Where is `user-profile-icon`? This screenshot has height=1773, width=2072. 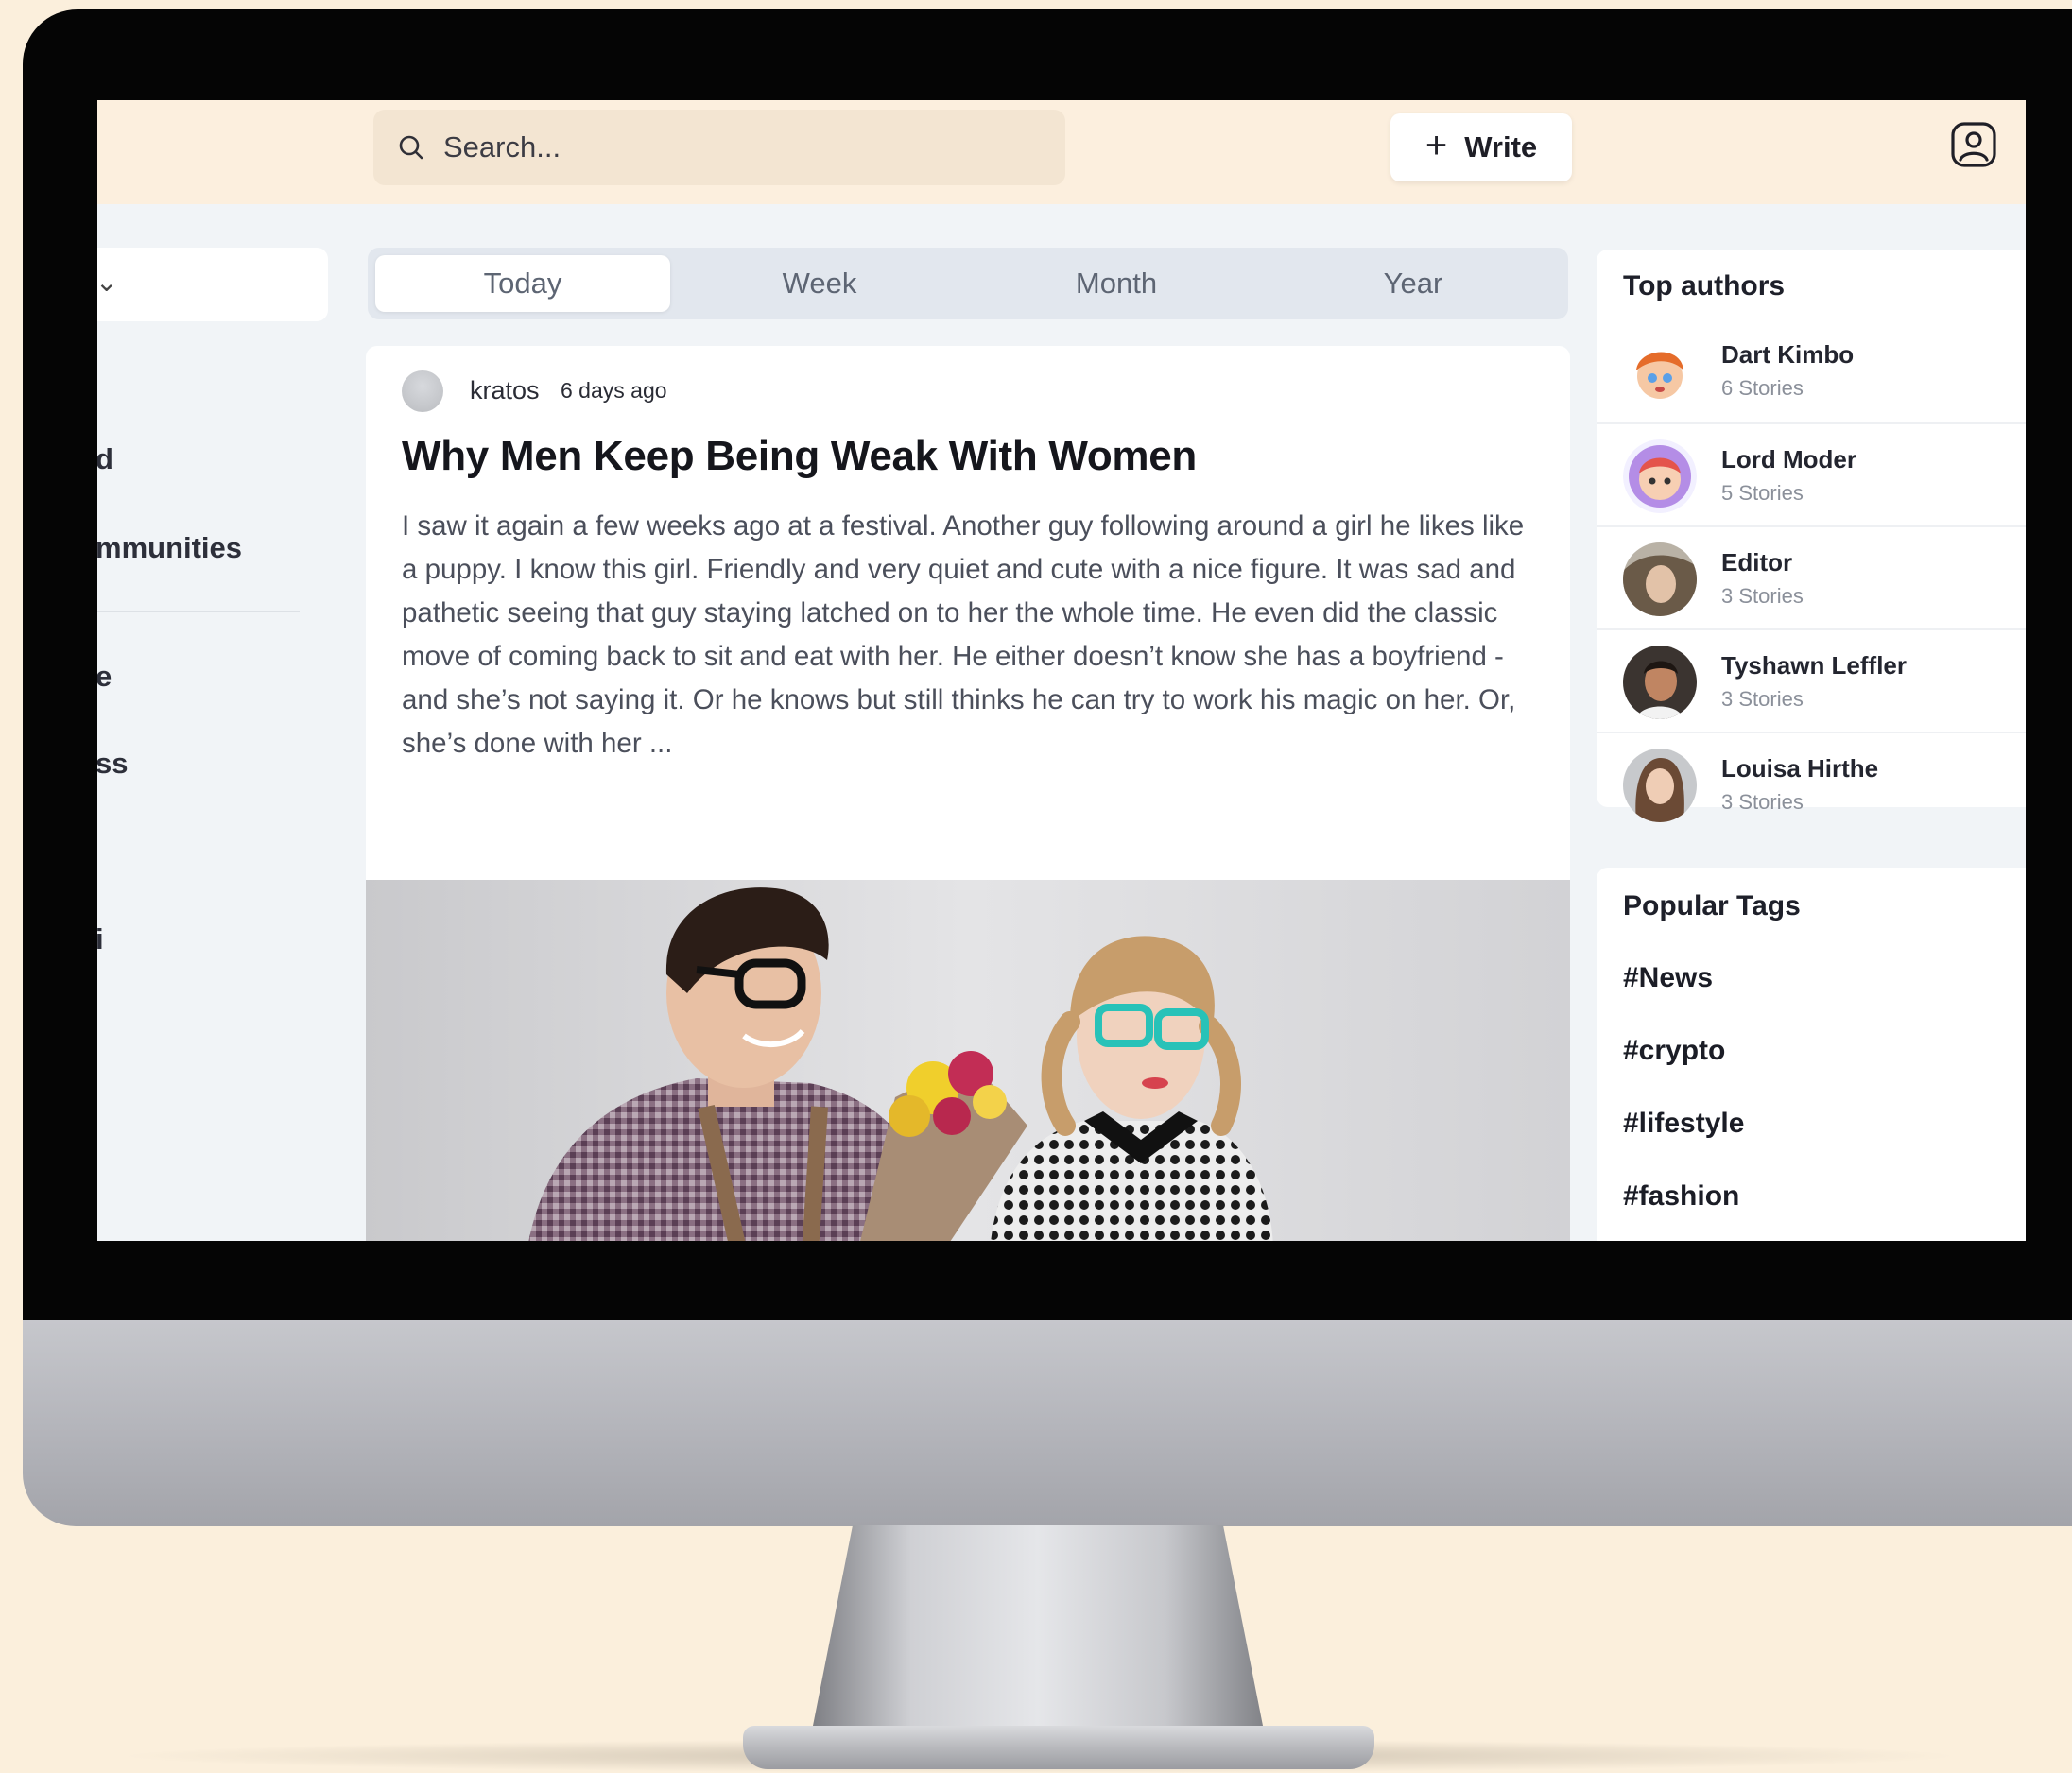
user-profile-icon is located at coordinates (1974, 144).